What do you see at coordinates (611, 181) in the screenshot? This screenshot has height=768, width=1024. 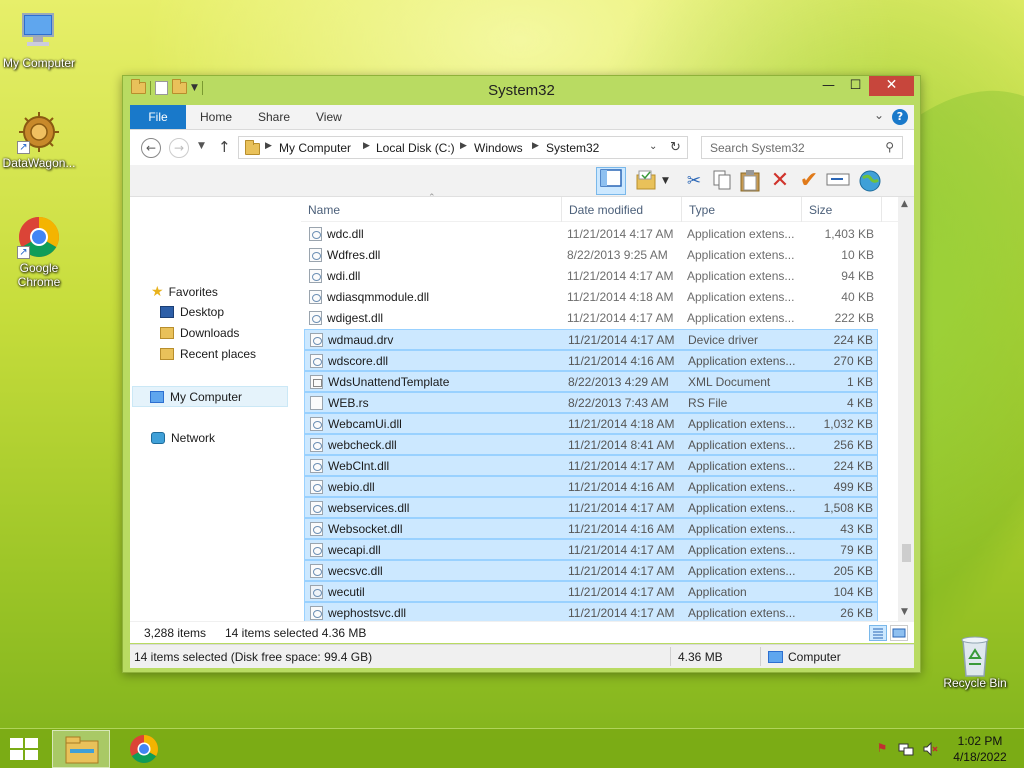 I see `preview-pane-icon` at bounding box center [611, 181].